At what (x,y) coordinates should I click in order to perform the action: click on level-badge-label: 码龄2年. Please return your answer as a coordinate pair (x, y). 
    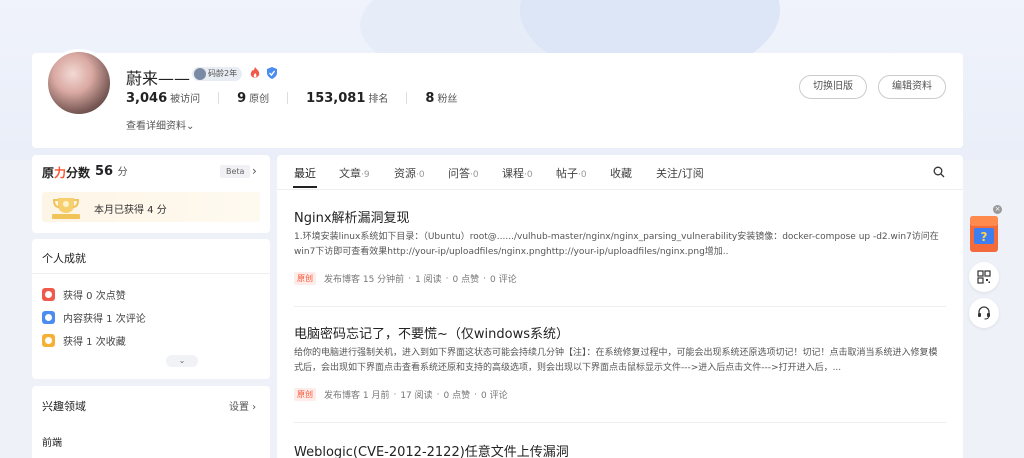
    Looking at the image, I should click on (223, 73).